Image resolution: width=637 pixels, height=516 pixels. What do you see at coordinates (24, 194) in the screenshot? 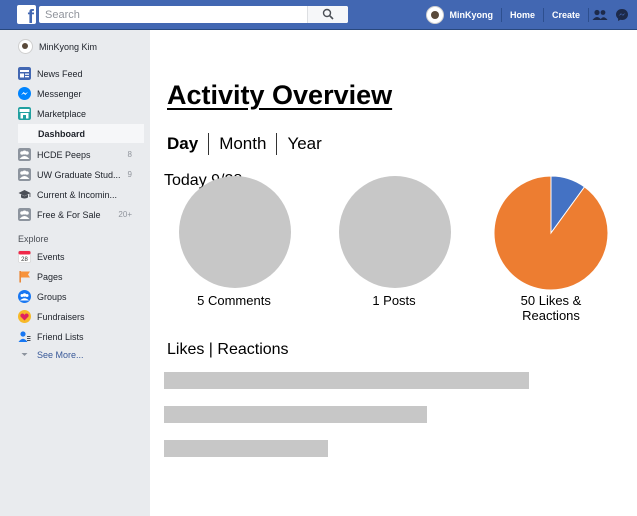
I see `graduation-cap-icon` at bounding box center [24, 194].